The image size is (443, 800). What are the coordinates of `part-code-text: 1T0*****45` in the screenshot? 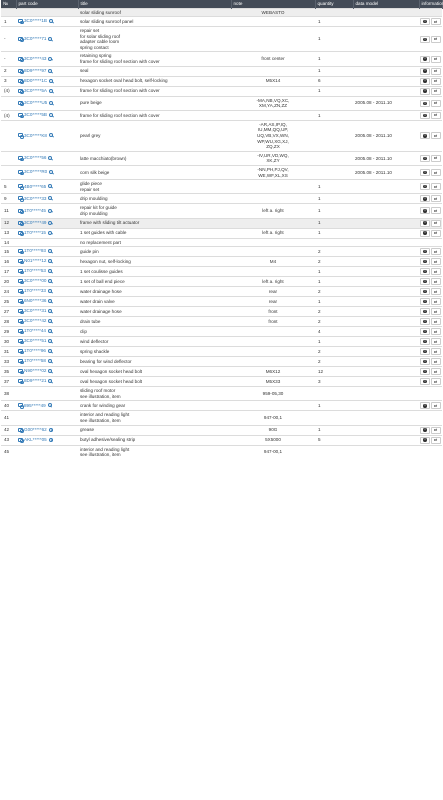 It's located at (35, 211).